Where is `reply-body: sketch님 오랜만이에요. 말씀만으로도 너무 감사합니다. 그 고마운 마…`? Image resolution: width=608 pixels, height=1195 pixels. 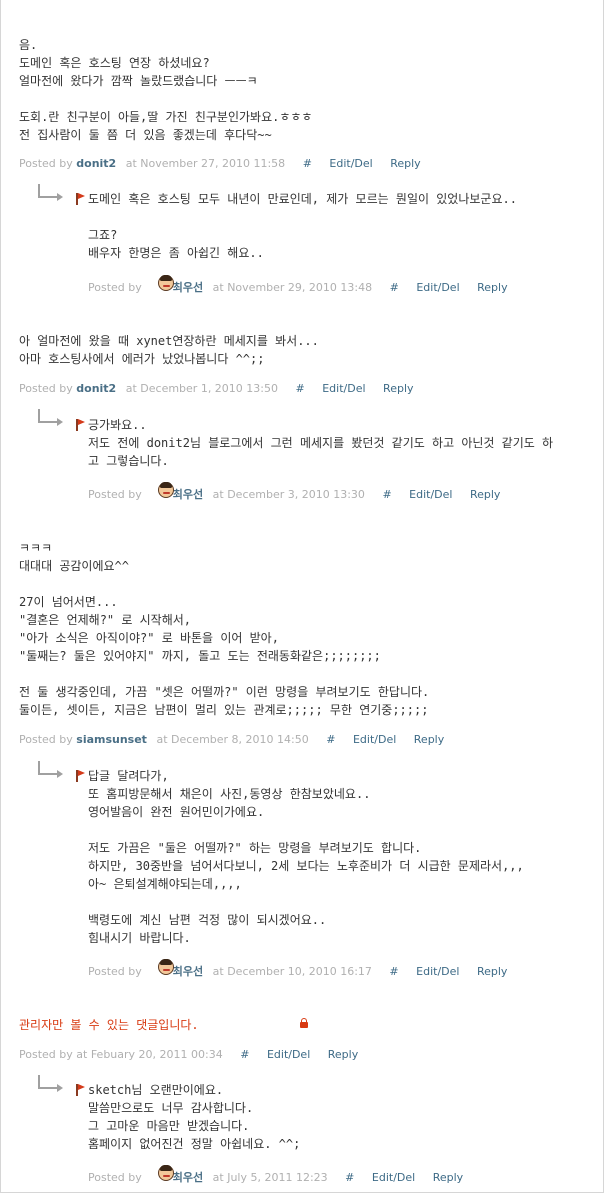
reply-body: sketch님 오랜만이에요. 말씀만으로도 너무 감사합니다. 그 고마운 마… is located at coordinates (194, 1117).